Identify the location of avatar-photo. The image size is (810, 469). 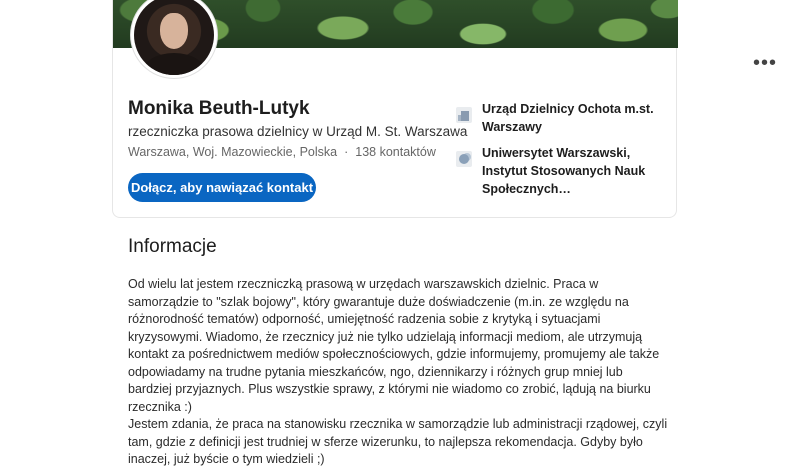
(174, 37).